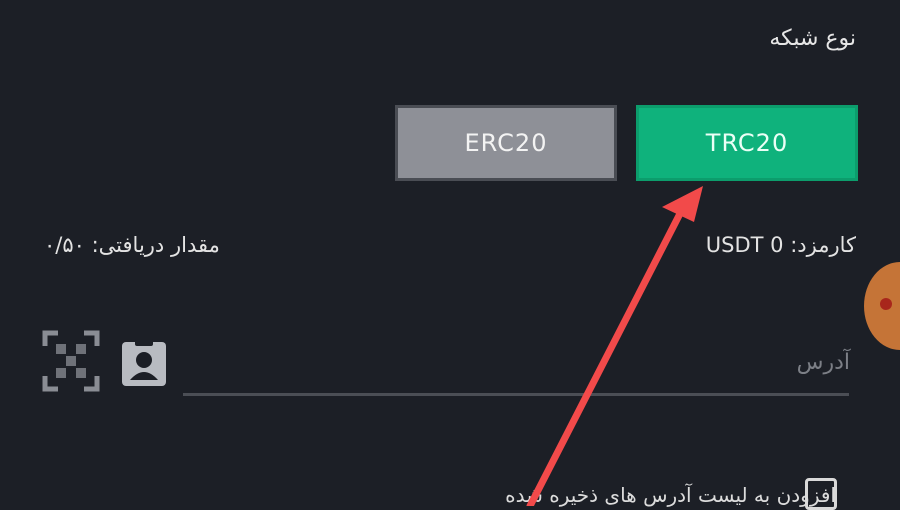  What do you see at coordinates (71, 361) in the screenshot?
I see `qr-scan-icon` at bounding box center [71, 361].